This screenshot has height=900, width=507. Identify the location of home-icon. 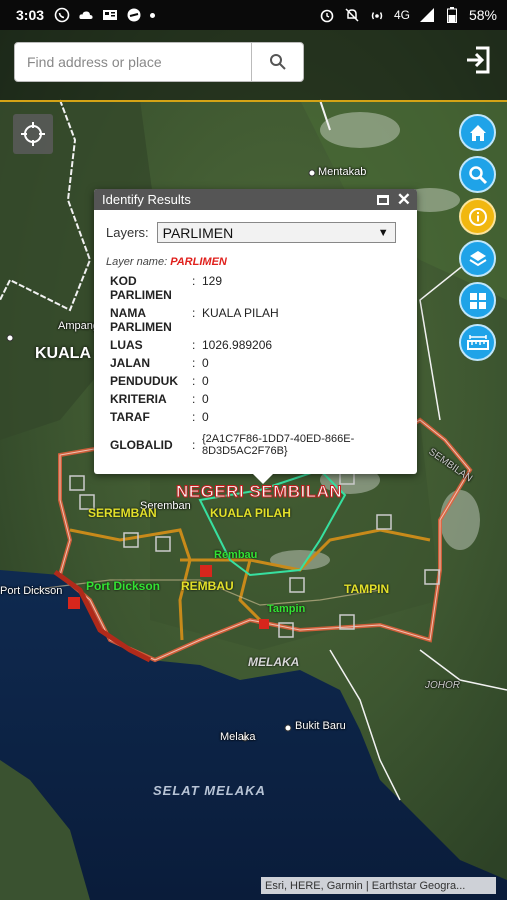
(477, 132).